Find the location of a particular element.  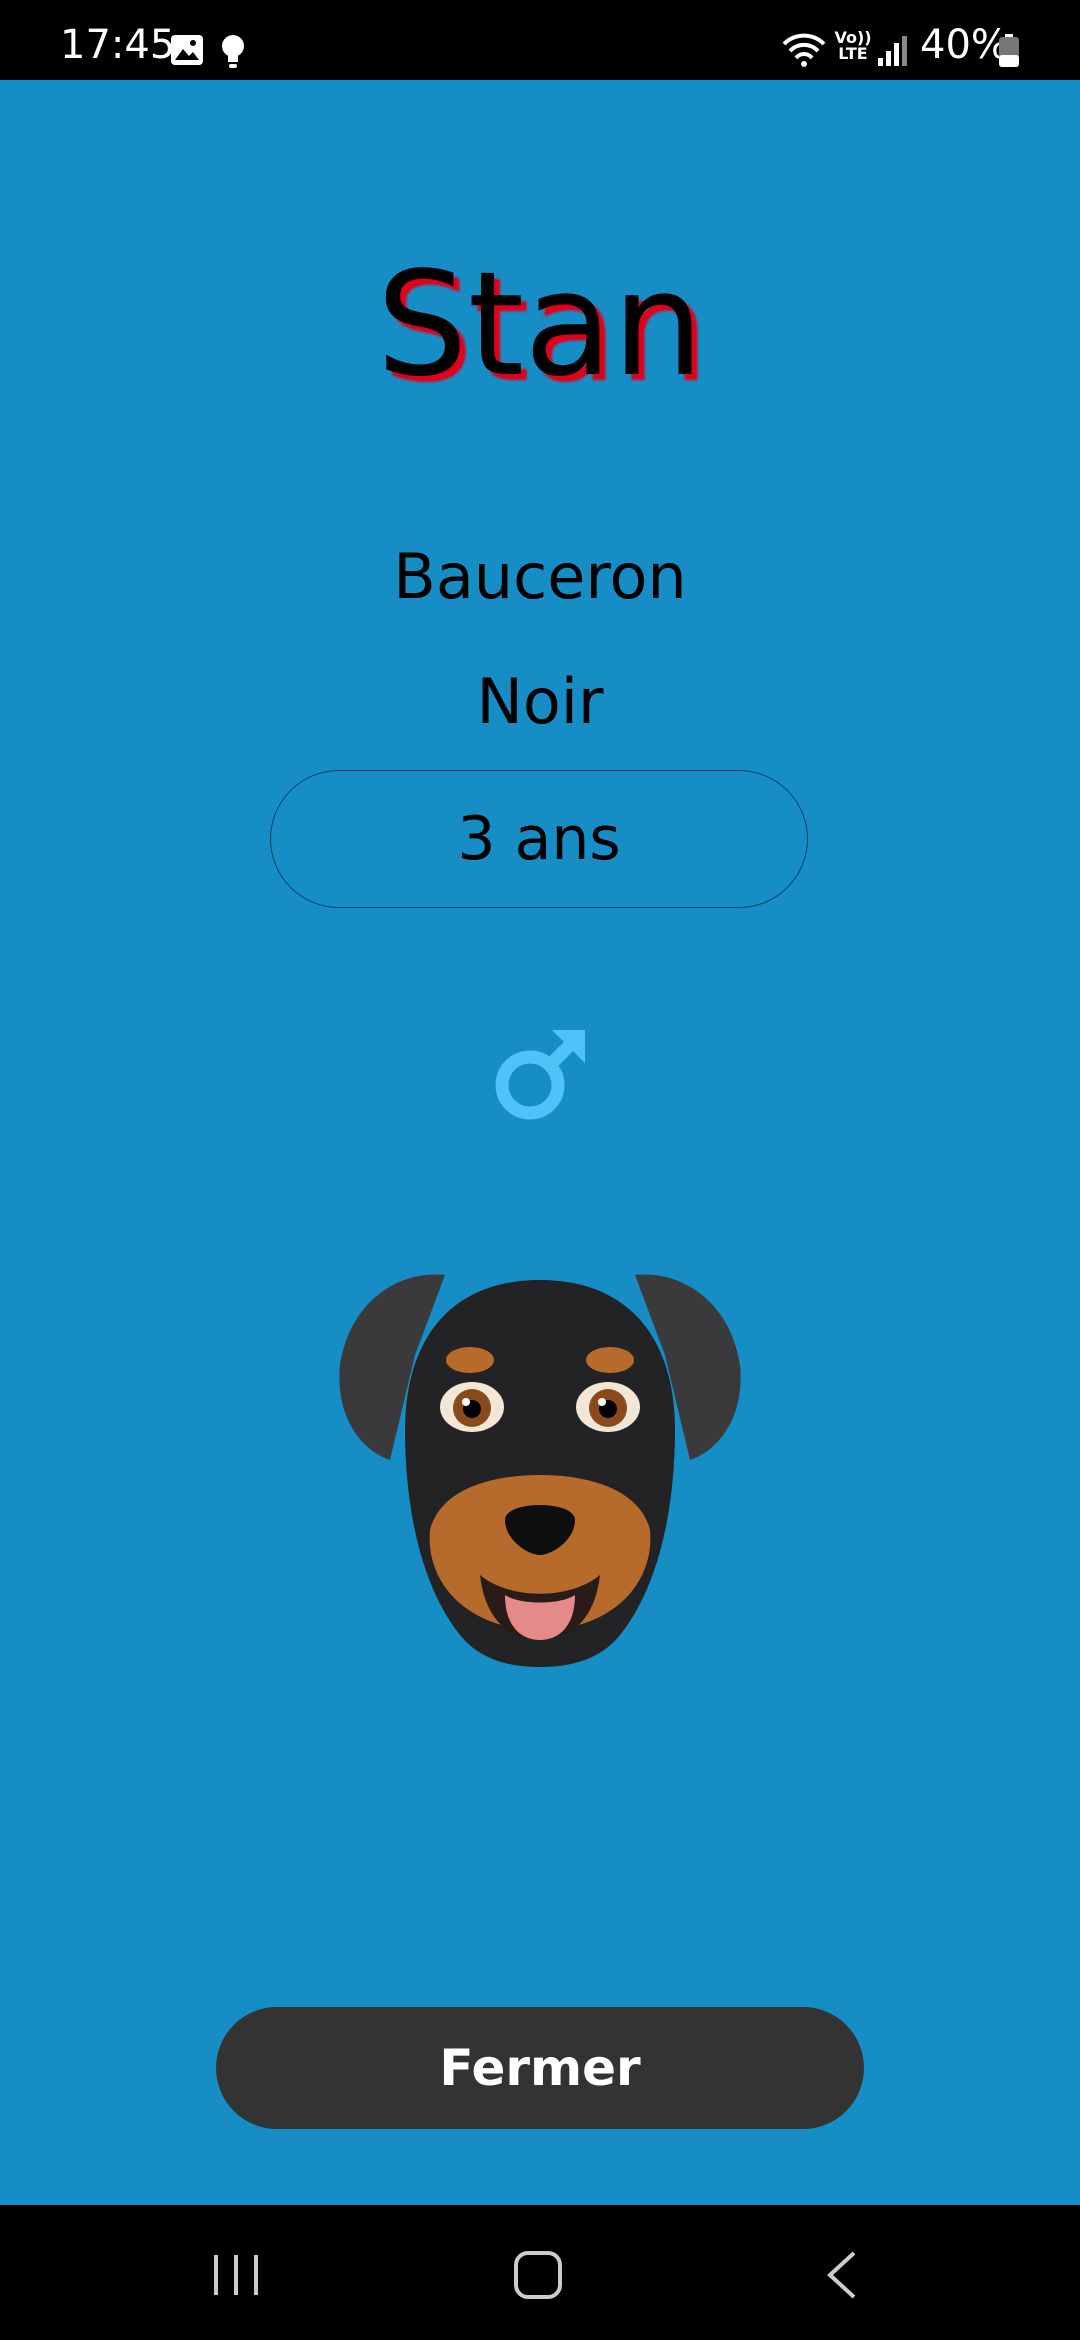

pet-color: Noir is located at coordinates (540, 701).